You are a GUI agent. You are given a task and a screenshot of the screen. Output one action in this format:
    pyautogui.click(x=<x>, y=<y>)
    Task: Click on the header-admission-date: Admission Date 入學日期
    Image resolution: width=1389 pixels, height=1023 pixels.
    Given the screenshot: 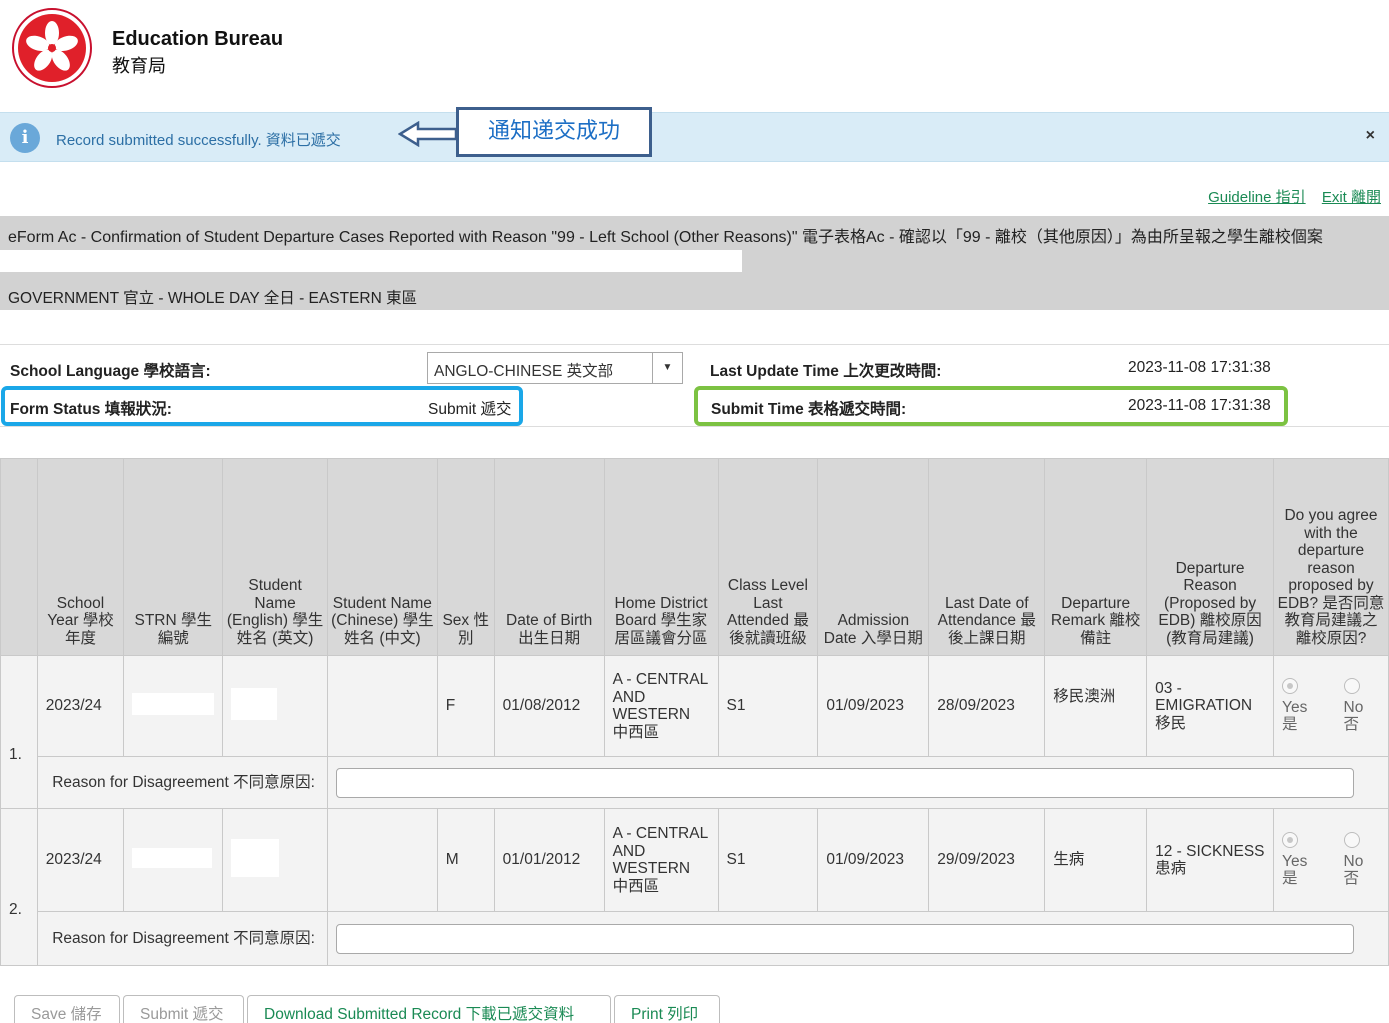 What is the action you would take?
    pyautogui.click(x=873, y=557)
    